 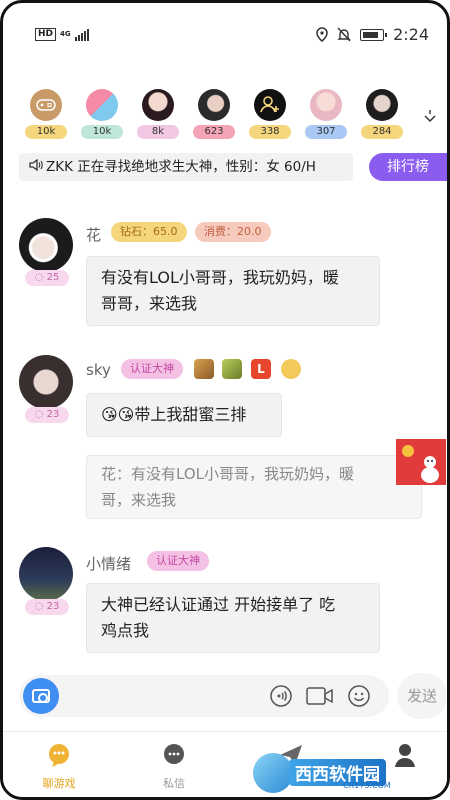 What do you see at coordinates (270, 132) in the screenshot?
I see `user-score-badge: 338` at bounding box center [270, 132].